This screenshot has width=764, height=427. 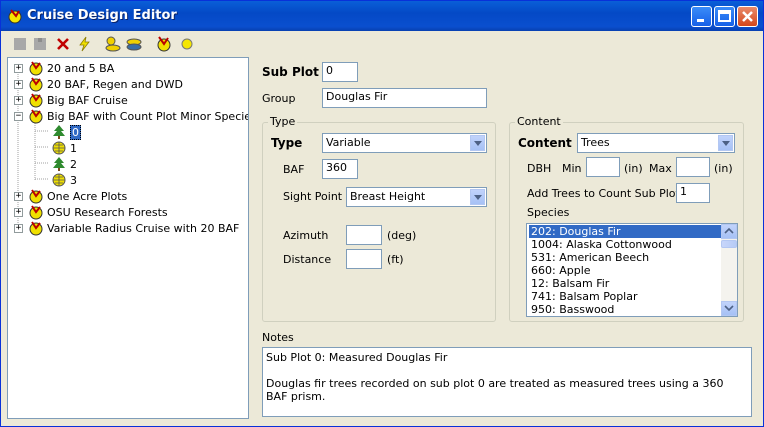 I want to click on distance-label: Distance, so click(x=307, y=259).